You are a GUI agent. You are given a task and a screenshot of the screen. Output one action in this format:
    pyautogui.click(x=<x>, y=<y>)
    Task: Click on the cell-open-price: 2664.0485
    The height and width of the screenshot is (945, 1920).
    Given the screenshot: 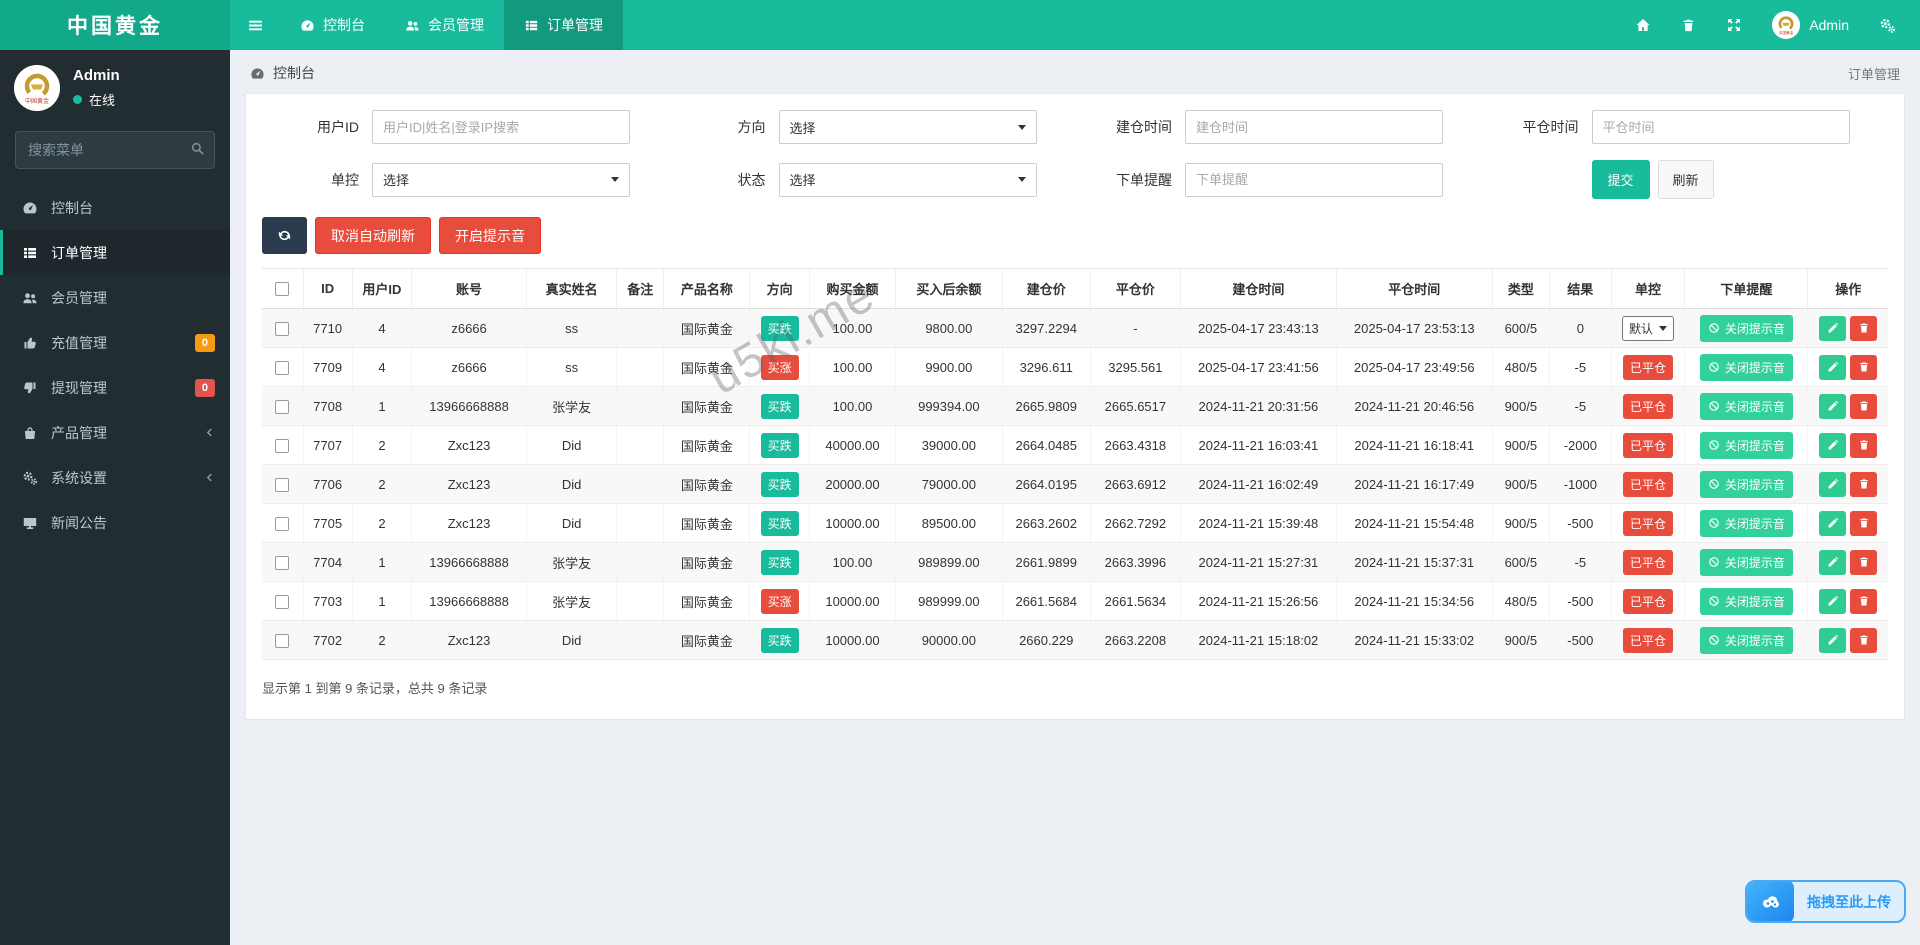 What is the action you would take?
    pyautogui.click(x=1046, y=445)
    